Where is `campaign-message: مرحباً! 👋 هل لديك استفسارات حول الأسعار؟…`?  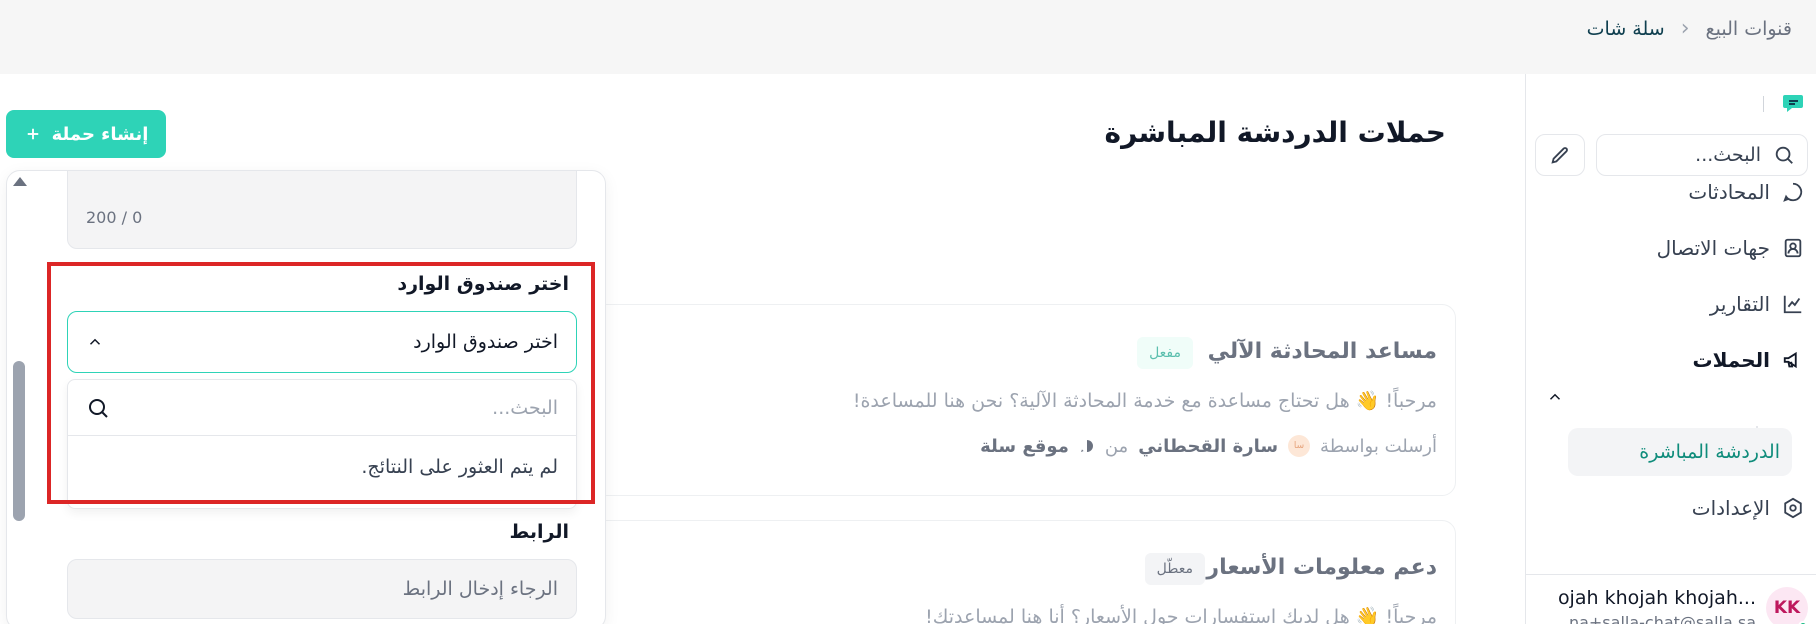 campaign-message: مرحباً! 👋 هل لديك استفسارات حول الأسعار؟… is located at coordinates (1181, 615).